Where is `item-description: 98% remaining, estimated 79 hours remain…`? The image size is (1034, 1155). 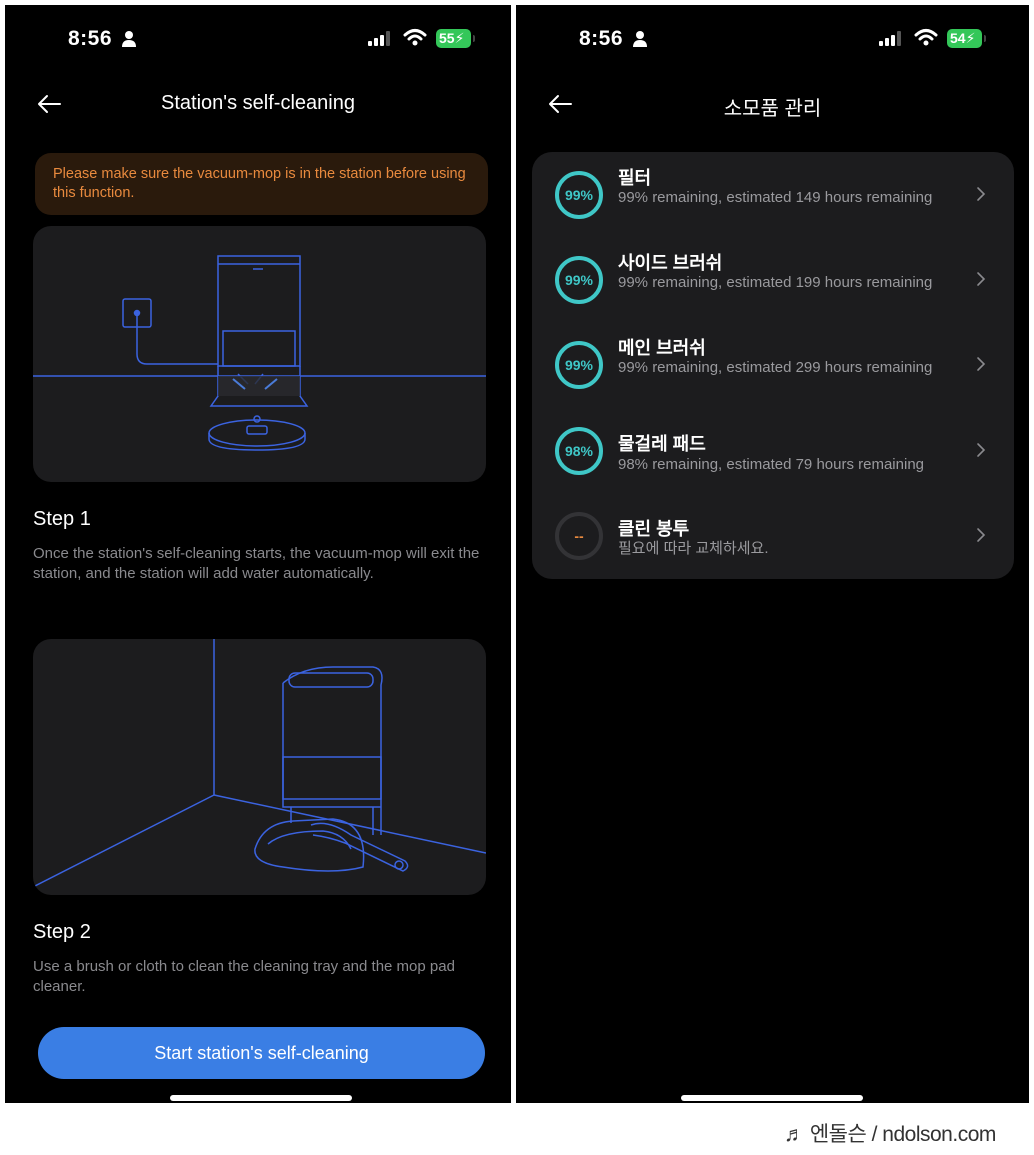 item-description: 98% remaining, estimated 79 hours remain… is located at coordinates (771, 464).